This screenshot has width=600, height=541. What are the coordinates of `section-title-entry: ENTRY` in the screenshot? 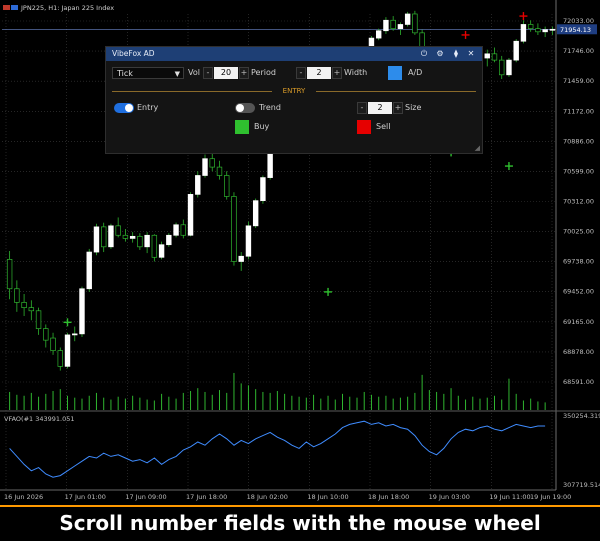 It's located at (294, 91).